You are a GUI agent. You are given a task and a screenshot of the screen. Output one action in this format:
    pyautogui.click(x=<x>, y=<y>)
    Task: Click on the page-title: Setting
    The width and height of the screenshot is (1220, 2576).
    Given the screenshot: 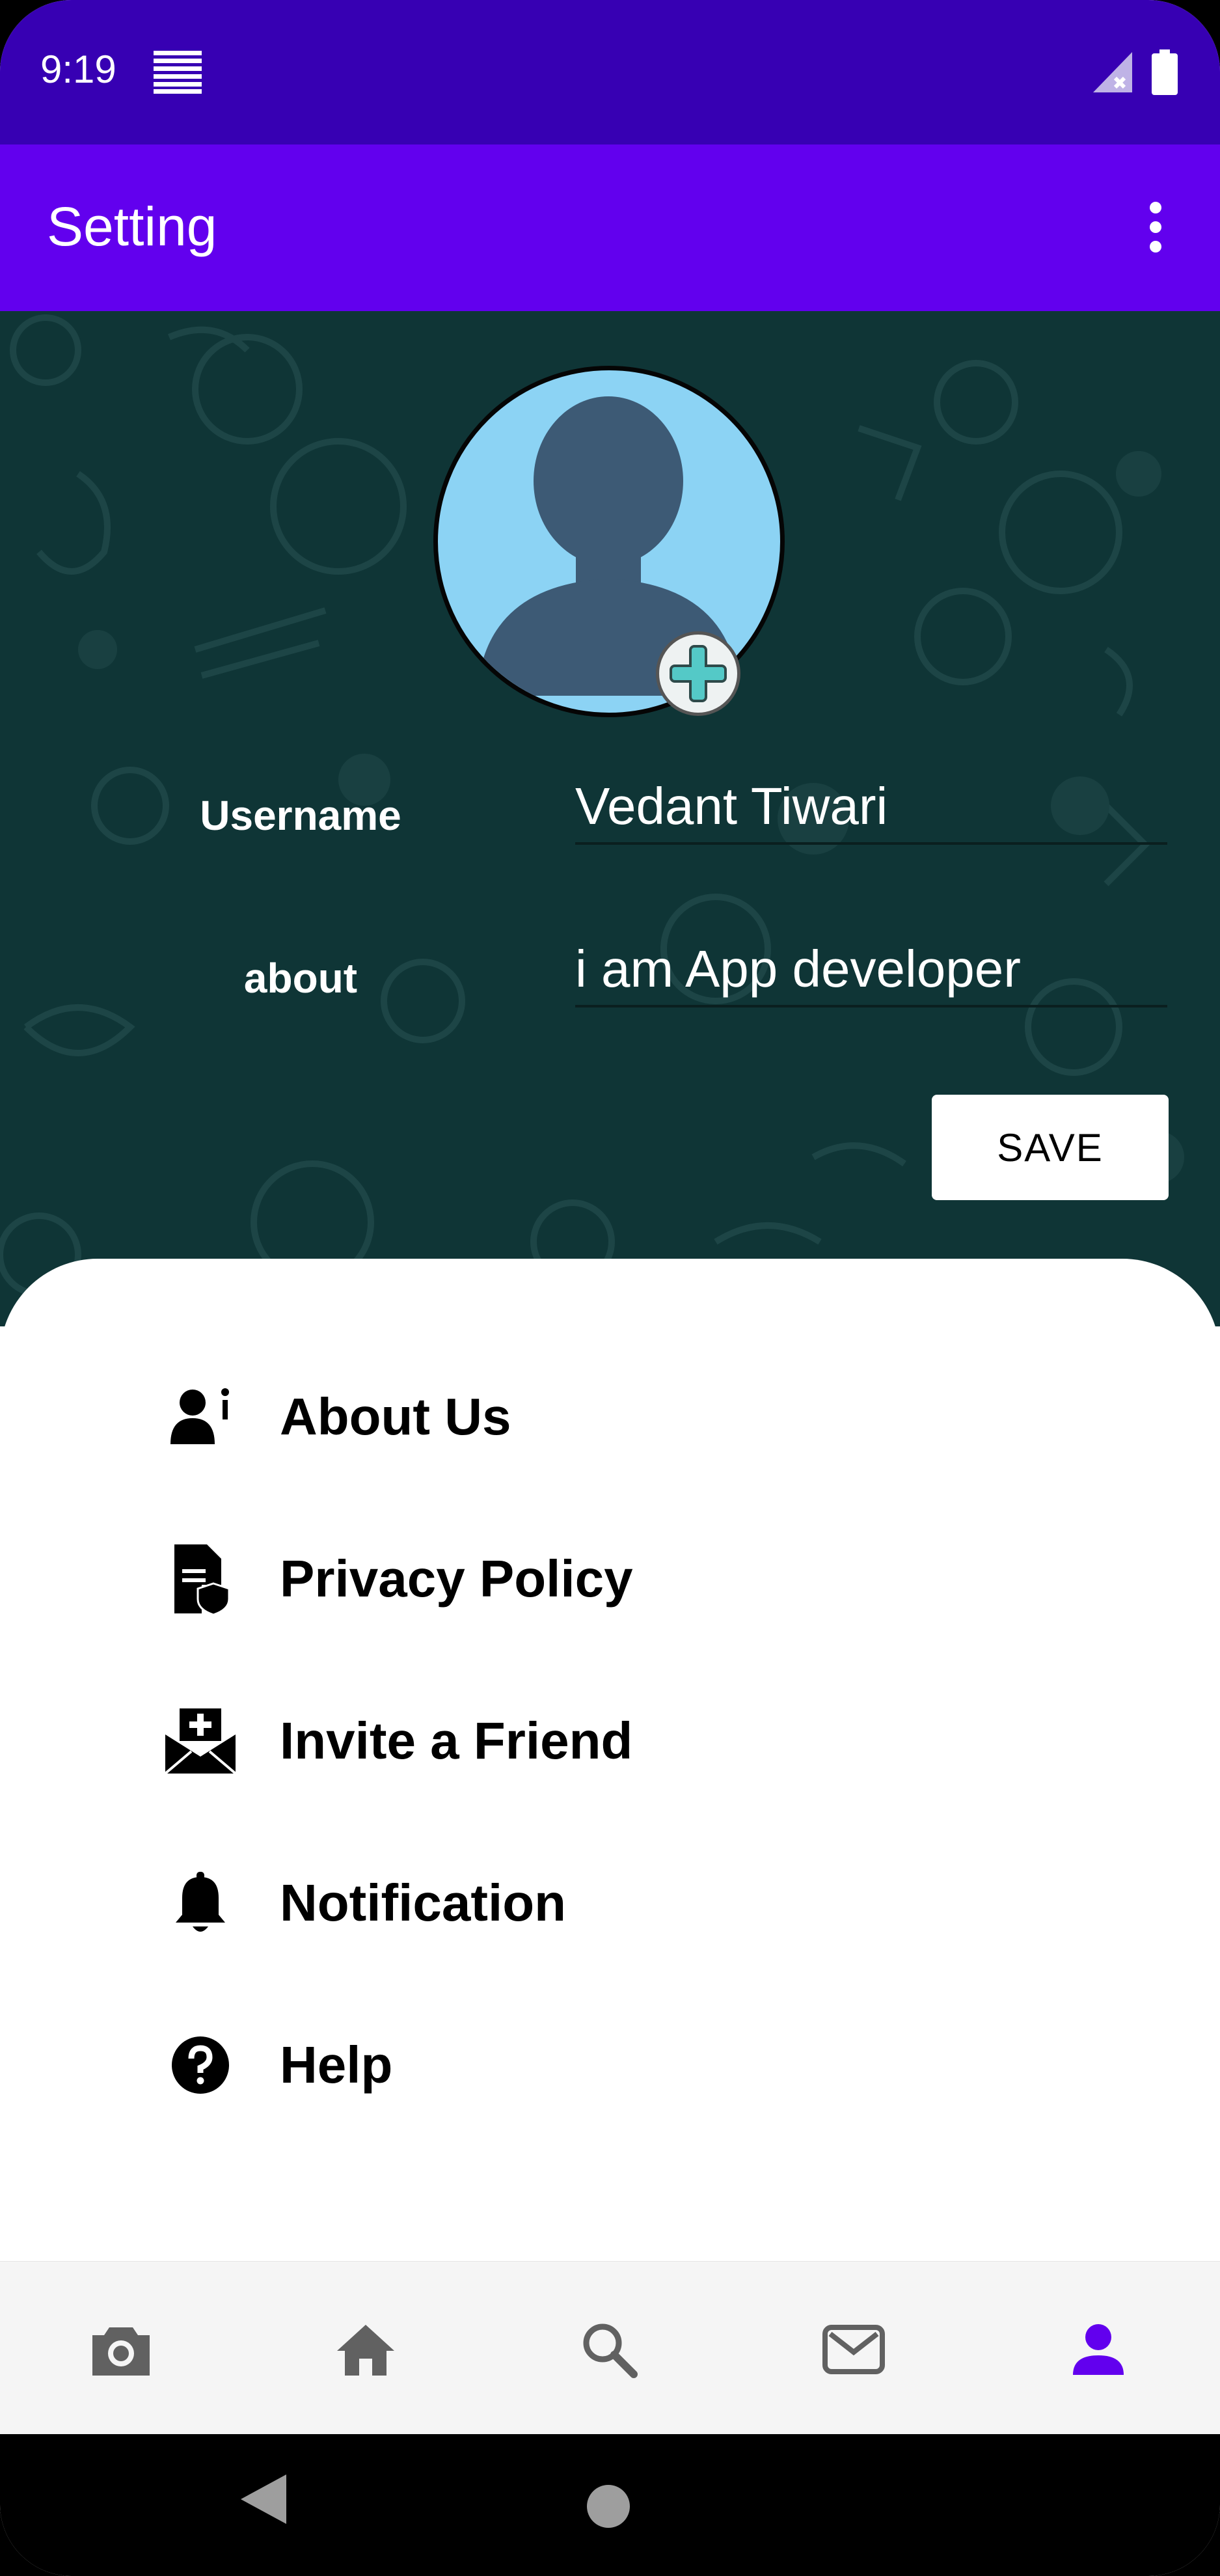 What is the action you would take?
    pyautogui.click(x=132, y=226)
    